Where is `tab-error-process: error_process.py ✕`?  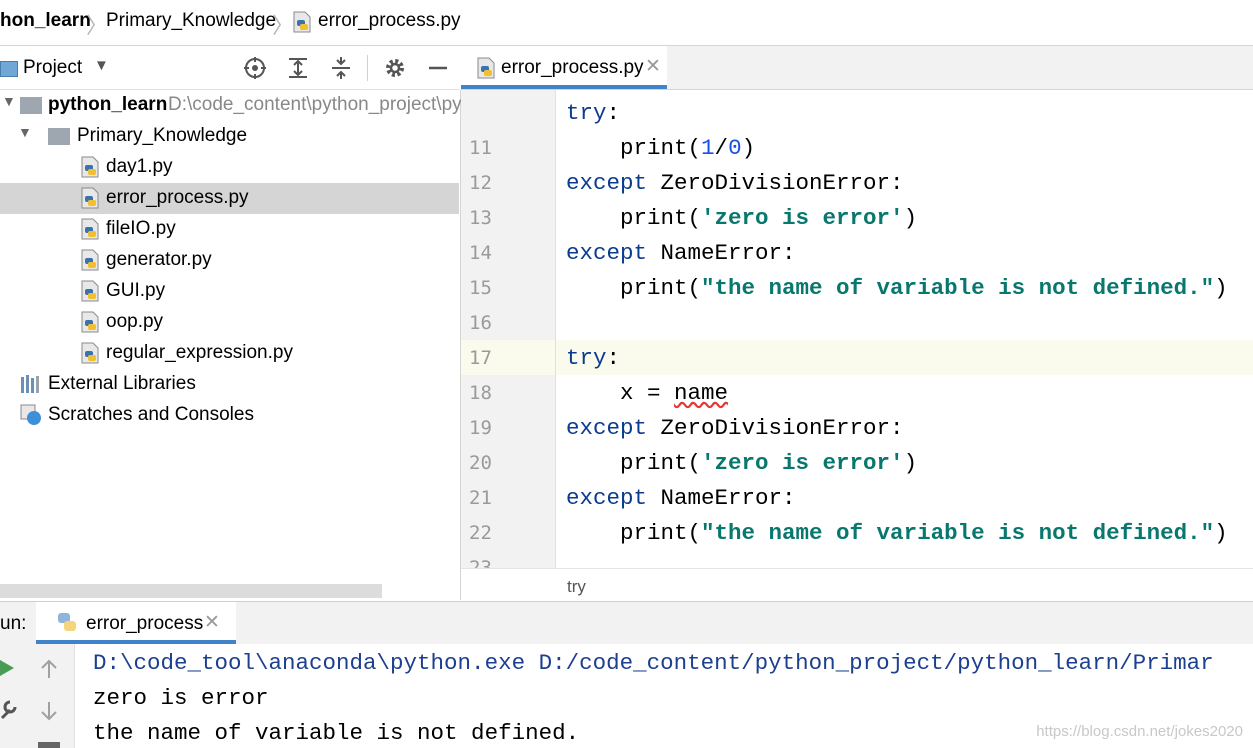 tab-error-process: error_process.py ✕ is located at coordinates (564, 67).